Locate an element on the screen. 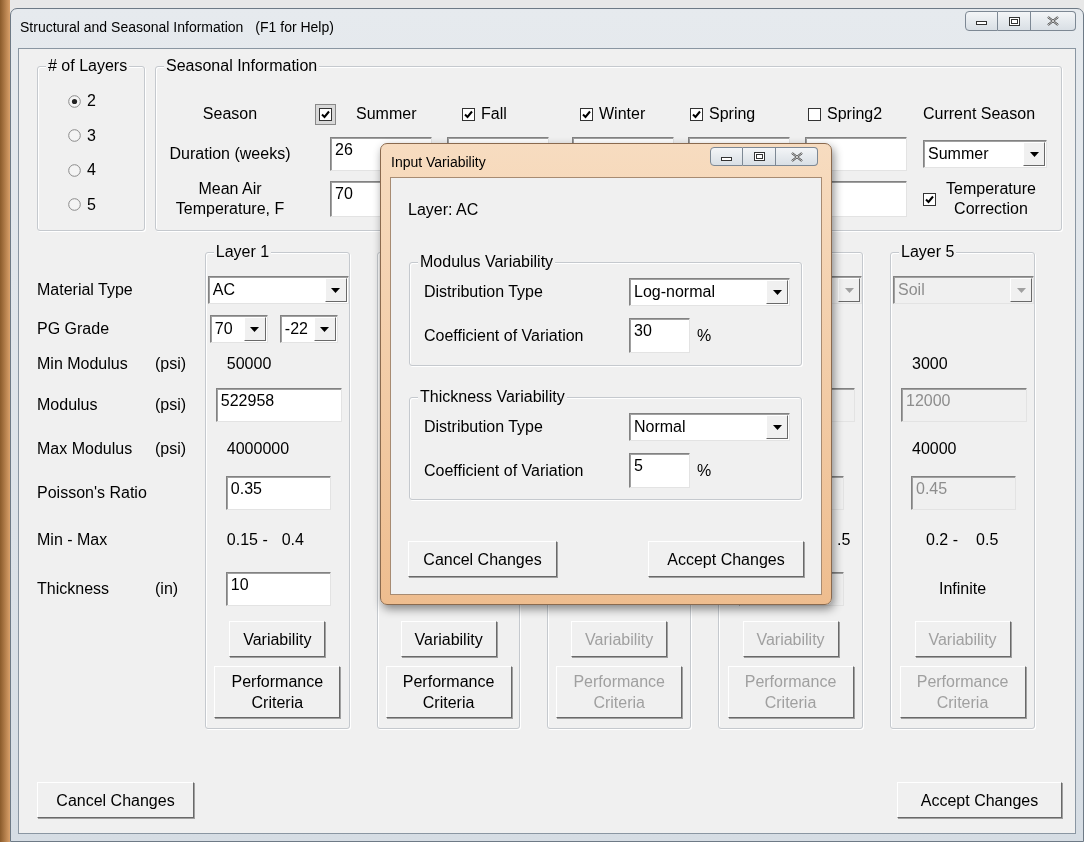 Image resolution: width=1084 pixels, height=842 pixels. group-title: # of Layers is located at coordinates (88, 66).